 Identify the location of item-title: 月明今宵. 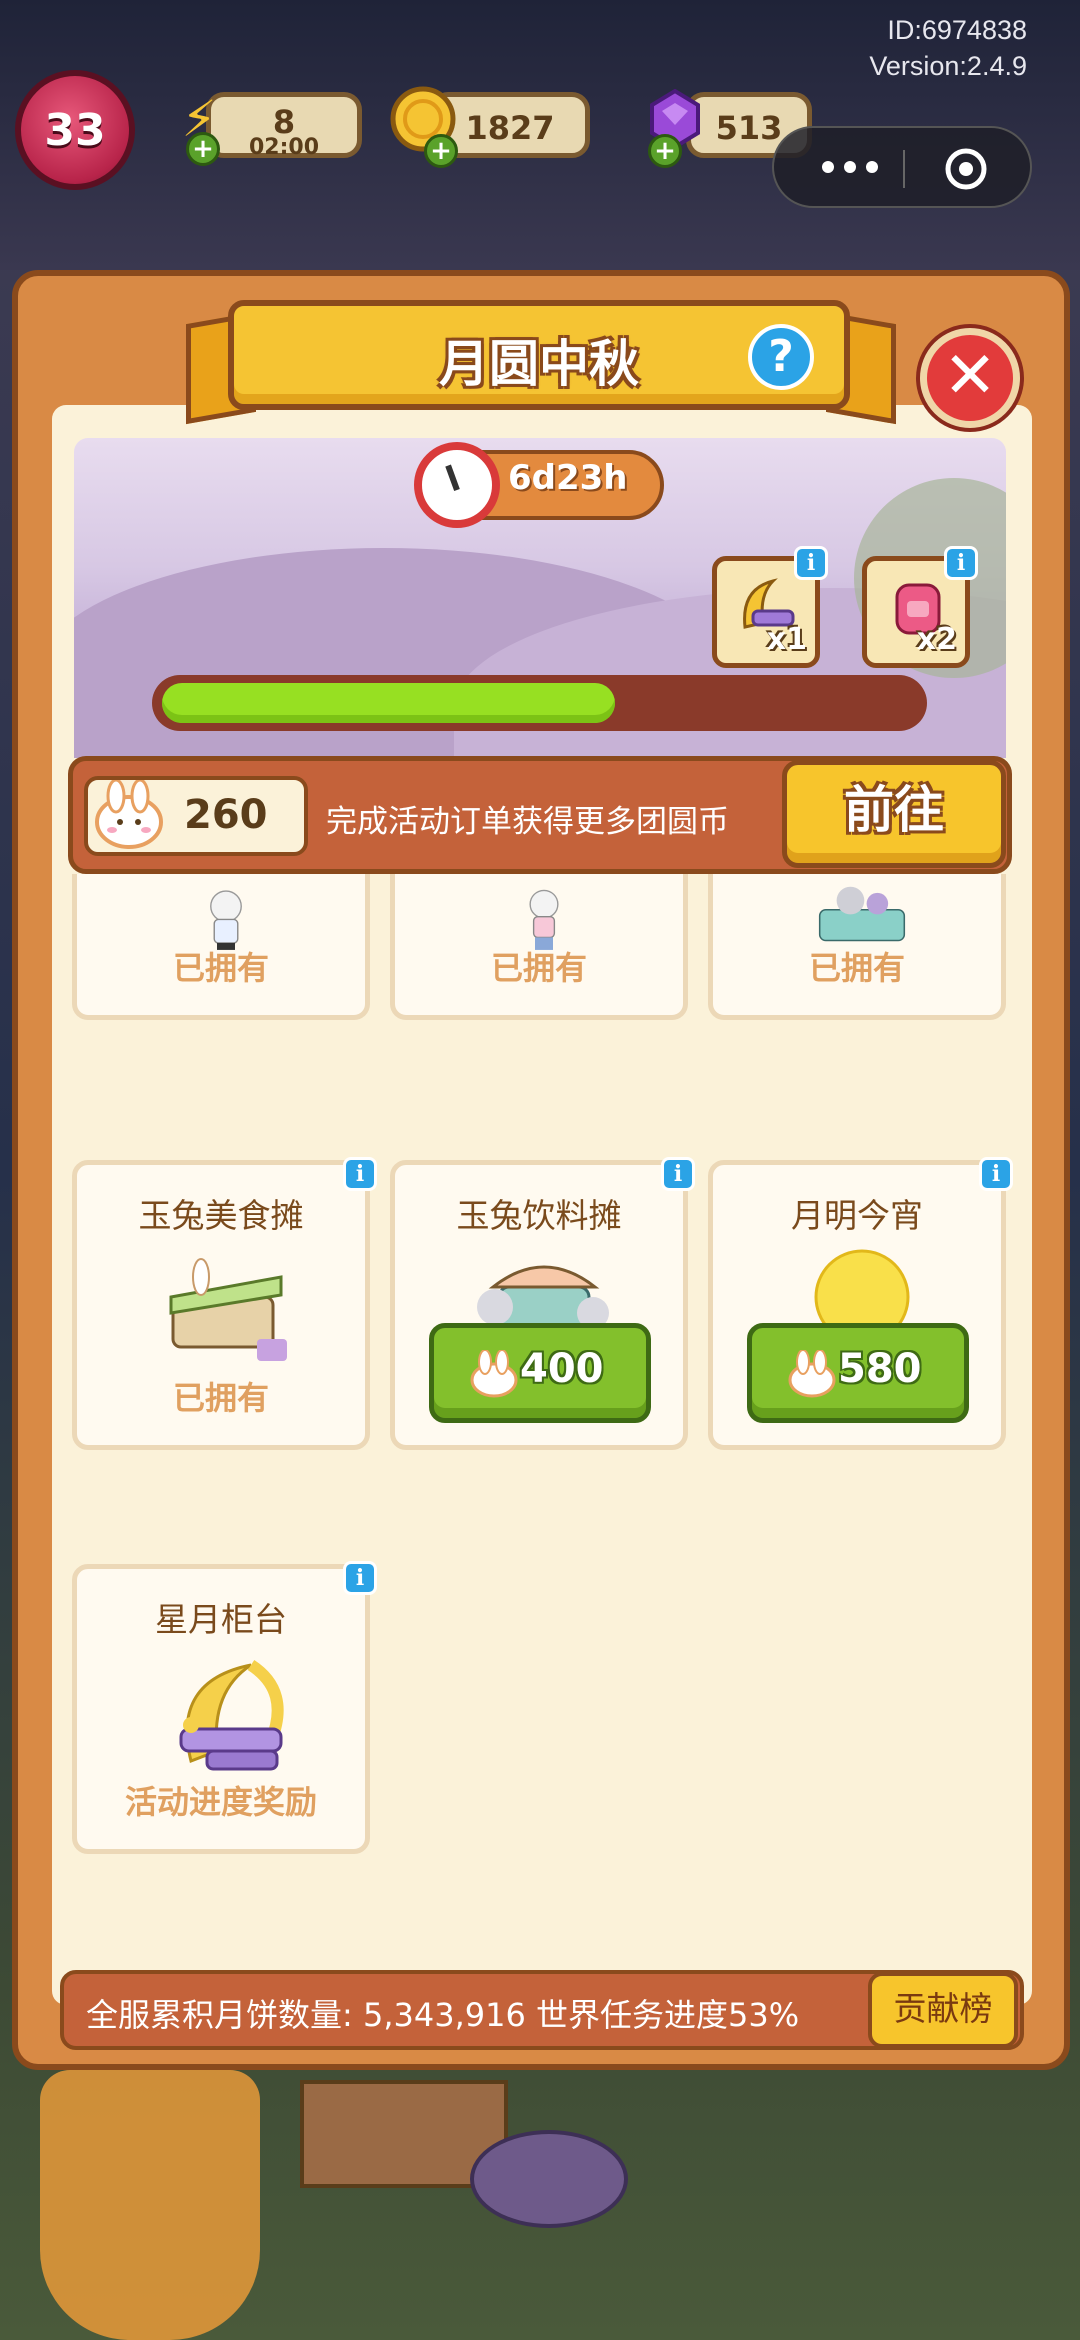
(857, 1215).